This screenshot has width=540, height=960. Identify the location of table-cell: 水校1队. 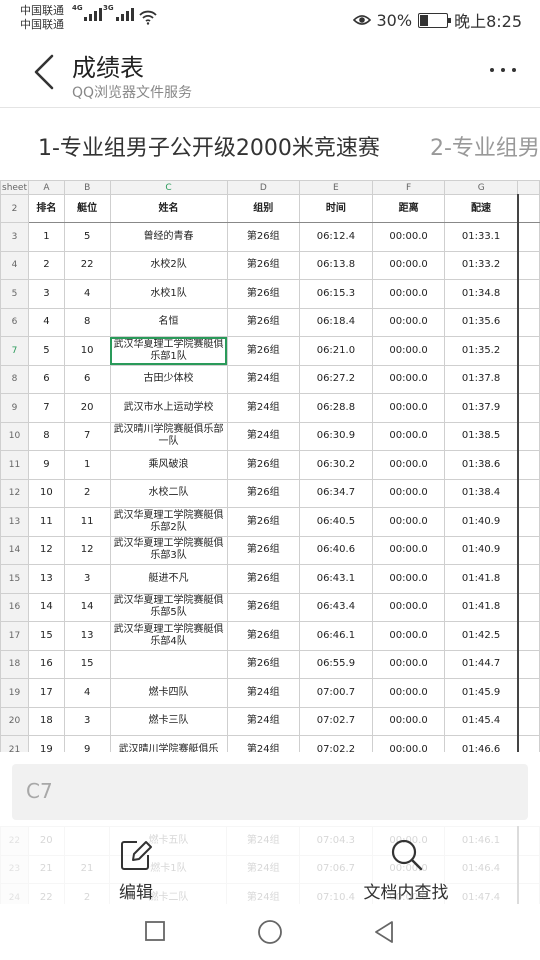
(168, 294).